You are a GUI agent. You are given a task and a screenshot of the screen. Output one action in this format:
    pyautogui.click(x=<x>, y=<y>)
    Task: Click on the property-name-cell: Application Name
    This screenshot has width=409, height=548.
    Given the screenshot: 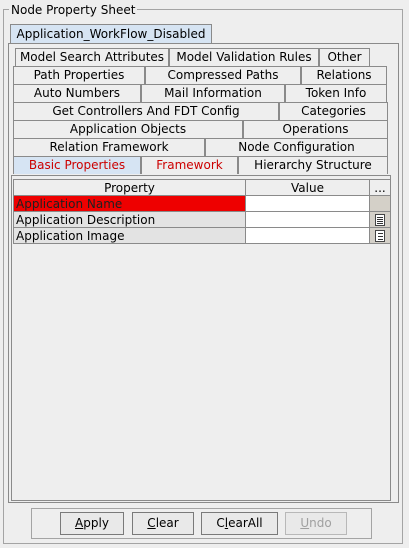 What is the action you would take?
    pyautogui.click(x=129, y=203)
    